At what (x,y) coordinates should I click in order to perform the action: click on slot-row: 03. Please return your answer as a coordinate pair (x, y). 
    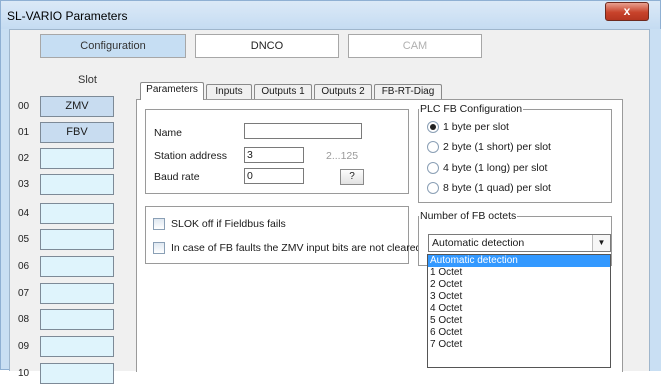
    Looking at the image, I should click on (78, 185).